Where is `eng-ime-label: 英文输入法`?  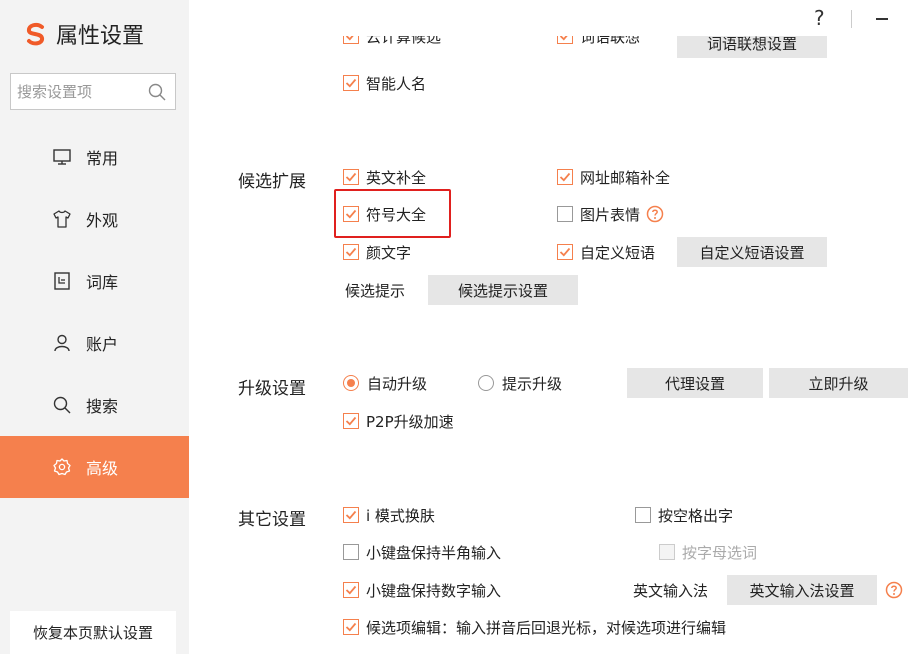
eng-ime-label: 英文输入法 is located at coordinates (671, 591).